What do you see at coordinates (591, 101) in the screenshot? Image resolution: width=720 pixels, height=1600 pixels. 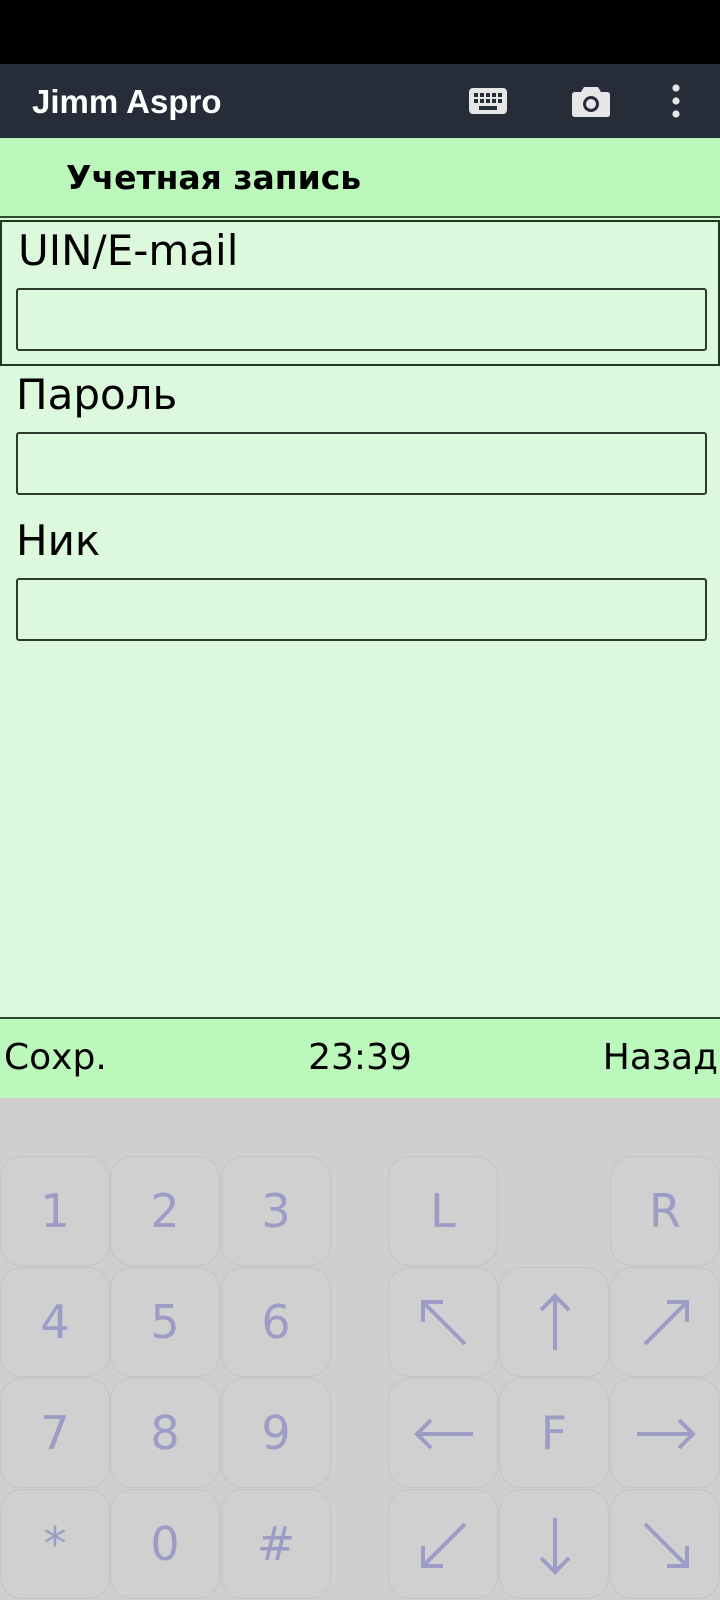 I see `camera-icon` at bounding box center [591, 101].